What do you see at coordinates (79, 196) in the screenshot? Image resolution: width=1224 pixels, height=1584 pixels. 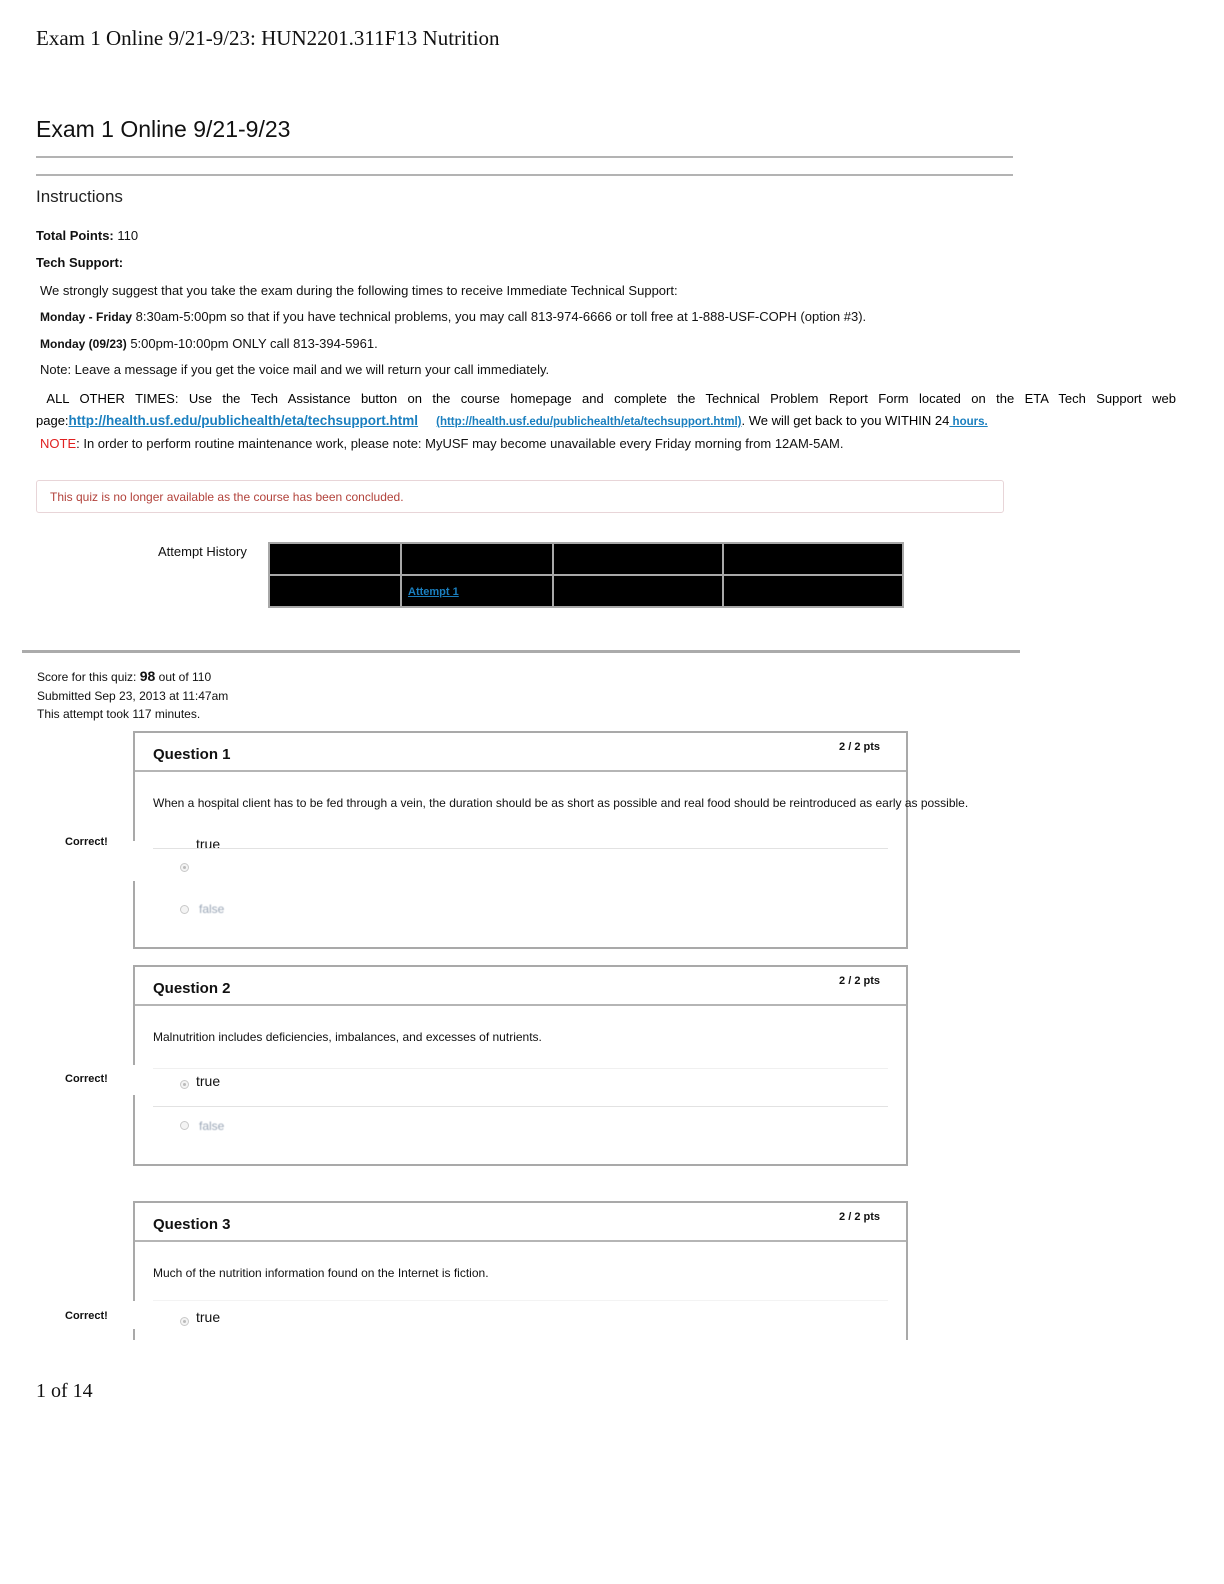 I see `instructions-heading: Instructions` at bounding box center [79, 196].